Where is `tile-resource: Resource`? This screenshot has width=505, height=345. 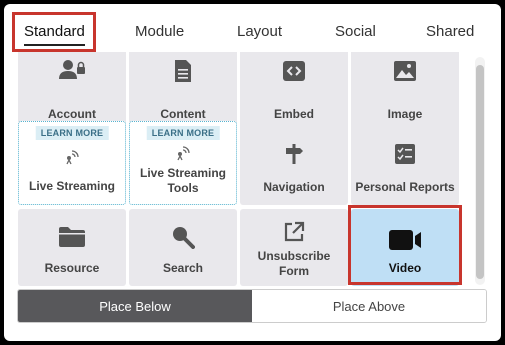
tile-resource: Resource is located at coordinates (72, 247).